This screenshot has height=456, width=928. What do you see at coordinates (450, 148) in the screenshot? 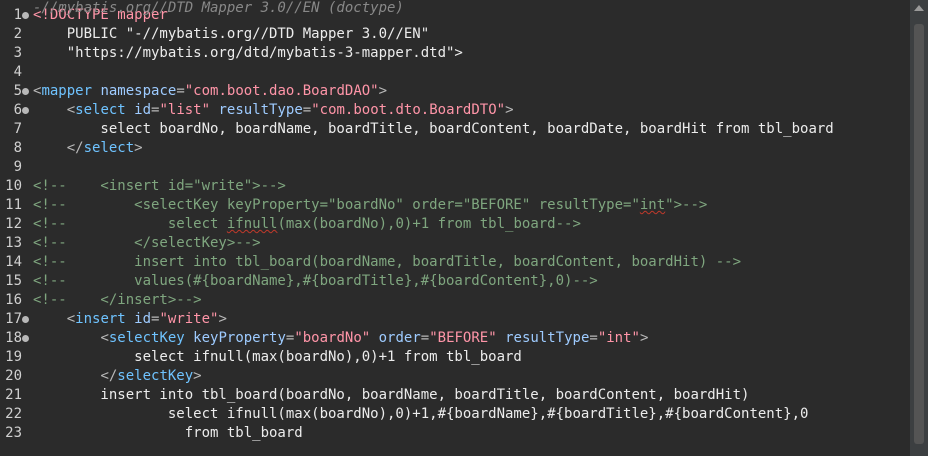
I see `code-line: 8 </select>` at bounding box center [450, 148].